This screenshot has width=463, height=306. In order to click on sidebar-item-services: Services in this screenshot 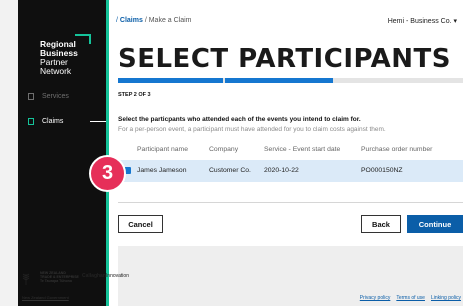, I will do `click(48, 96)`.